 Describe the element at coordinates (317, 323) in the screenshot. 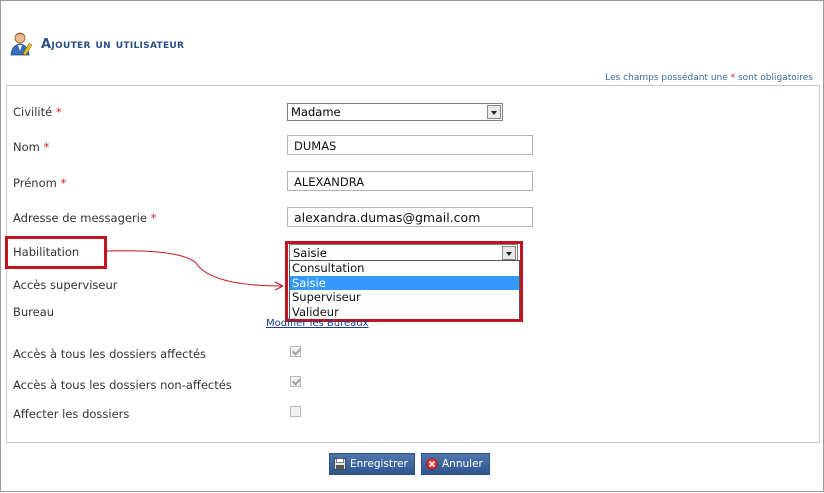

I see `modifier-bureaux-link: Modifier les Bureaux` at that location.